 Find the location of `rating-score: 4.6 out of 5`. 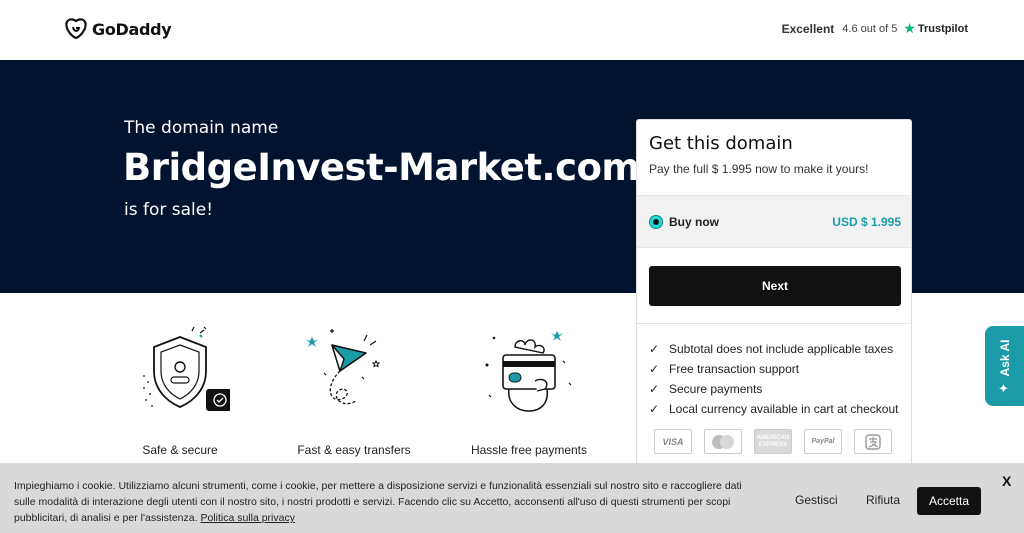

rating-score: 4.6 out of 5 is located at coordinates (870, 28).